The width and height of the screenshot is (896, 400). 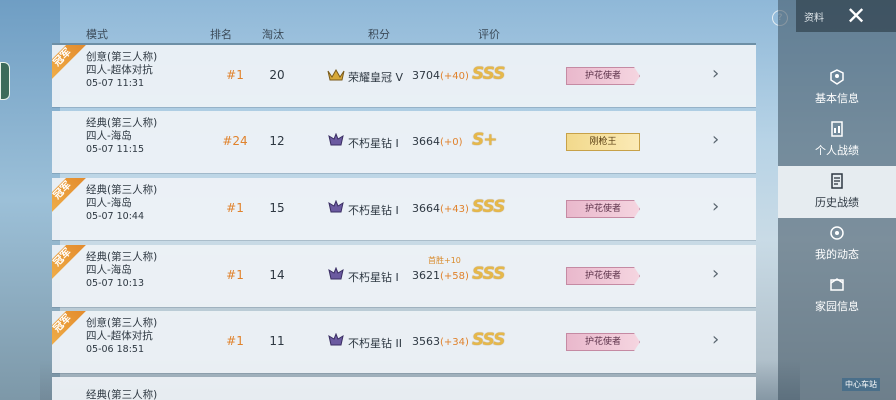 What do you see at coordinates (379, 34) in the screenshot?
I see `header-points: 积分` at bounding box center [379, 34].